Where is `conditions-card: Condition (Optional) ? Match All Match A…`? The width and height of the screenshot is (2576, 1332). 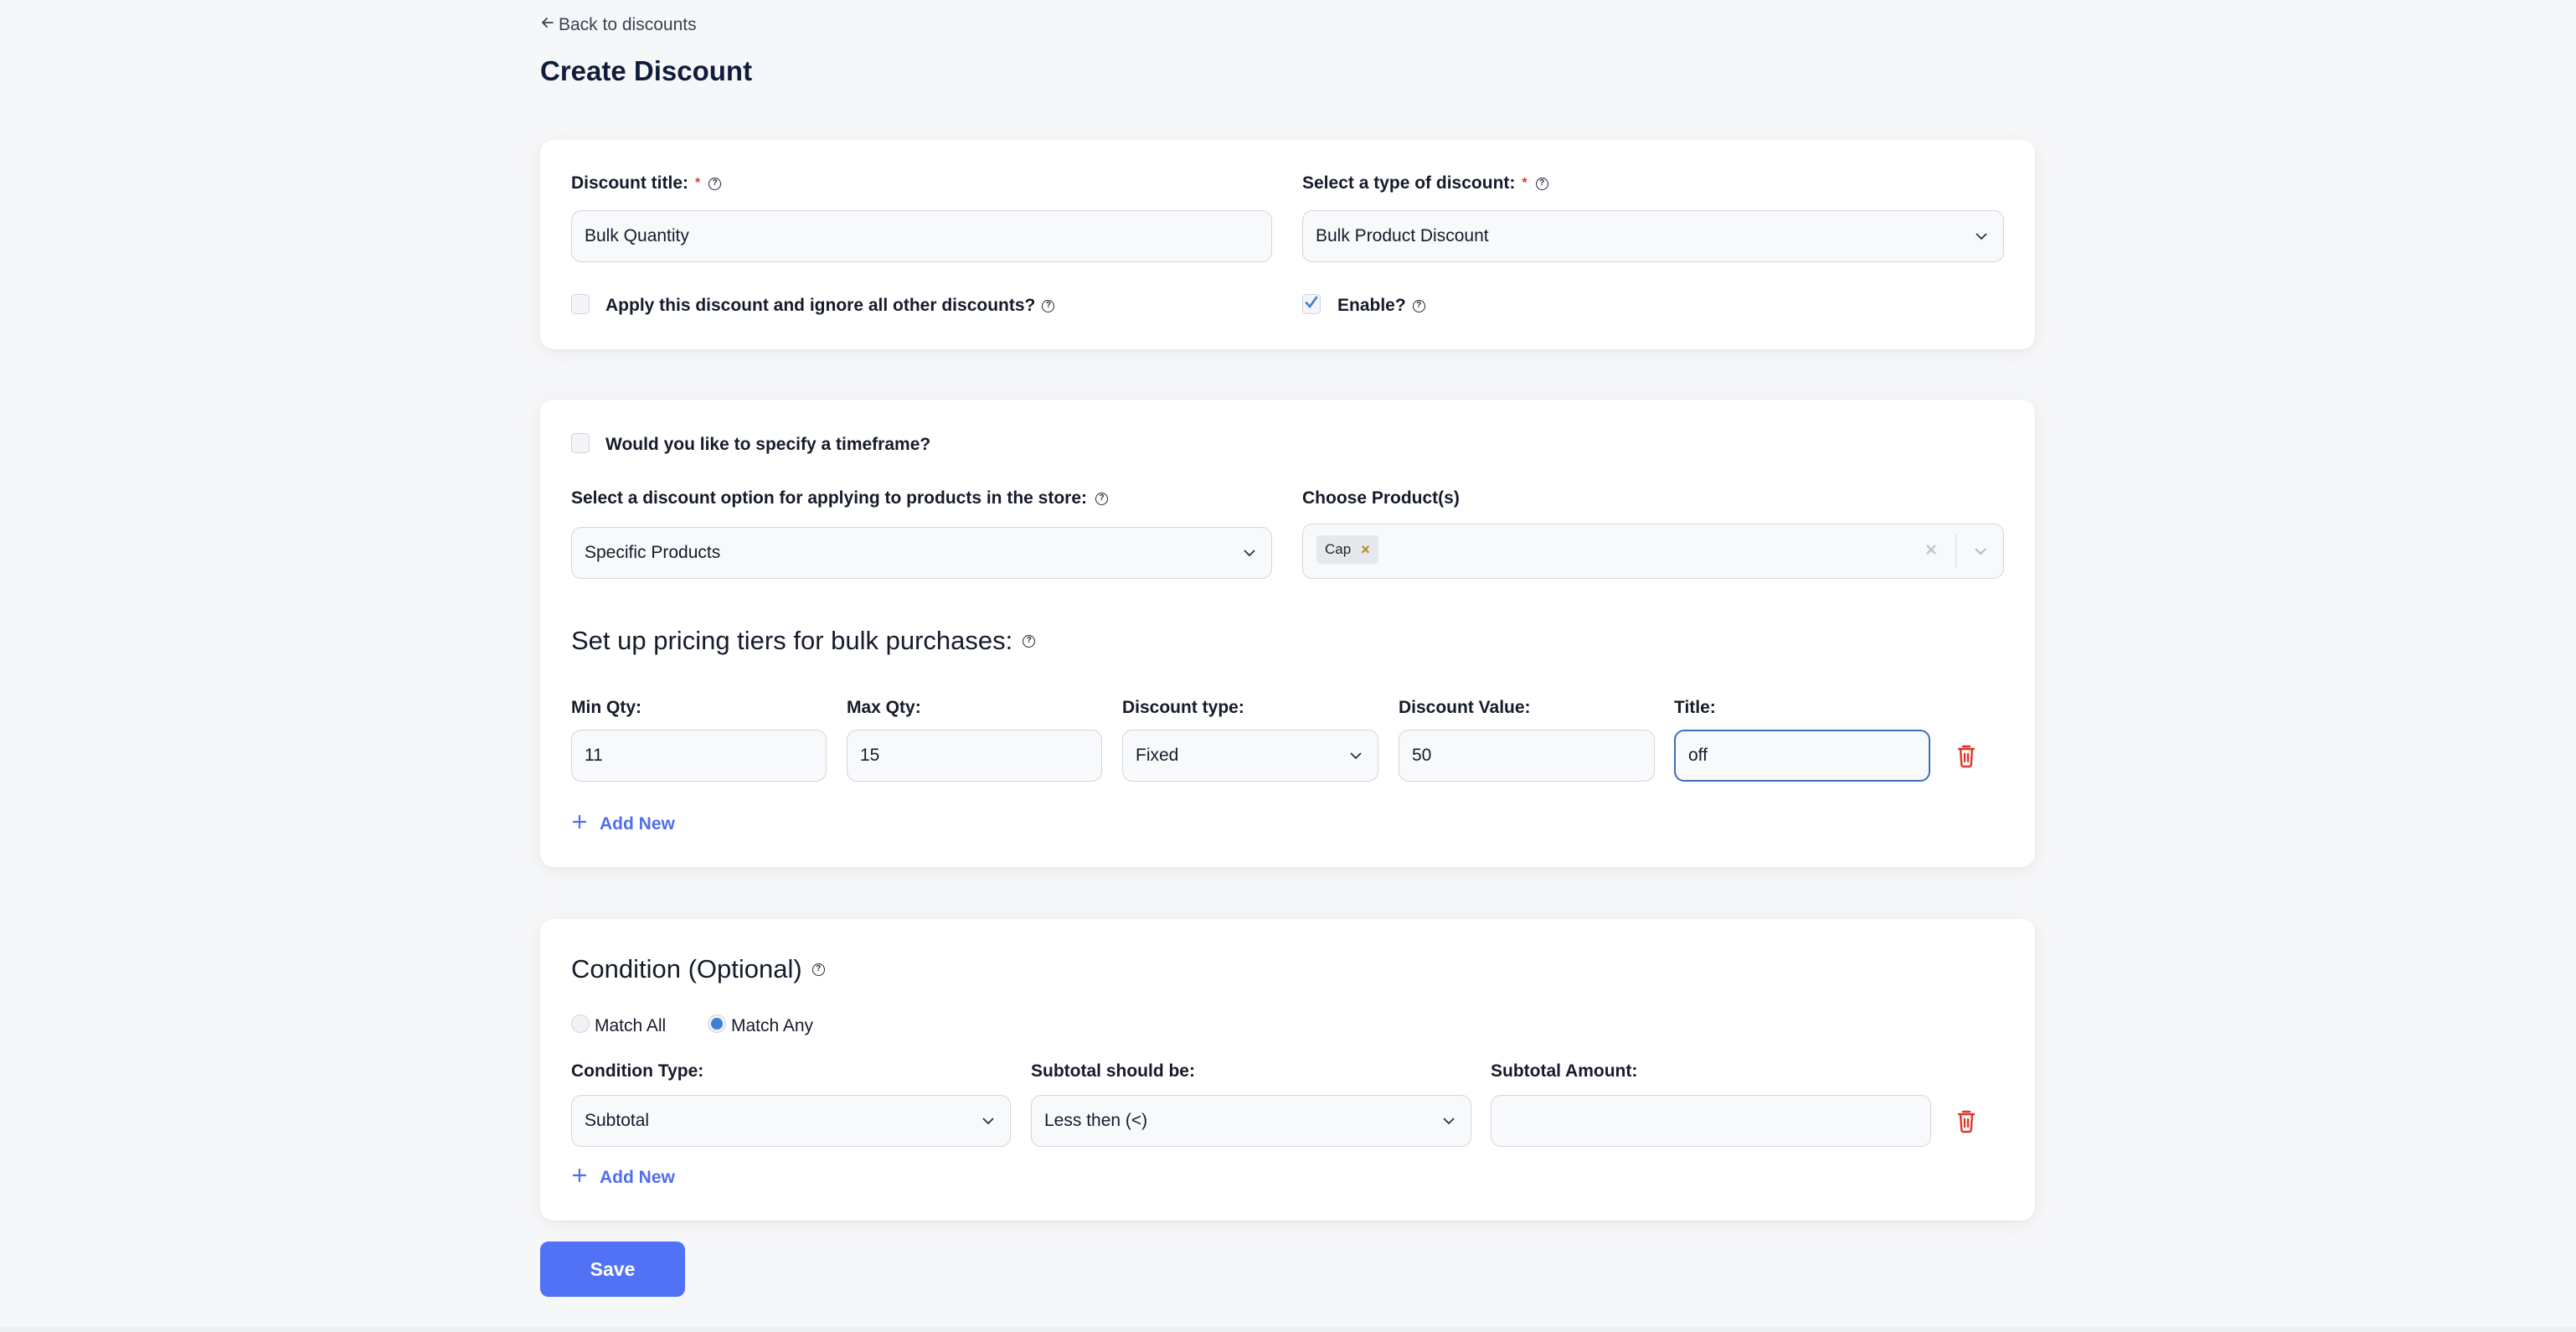
conditions-card: Condition (Optional) ? Match All Match A… is located at coordinates (1287, 1070).